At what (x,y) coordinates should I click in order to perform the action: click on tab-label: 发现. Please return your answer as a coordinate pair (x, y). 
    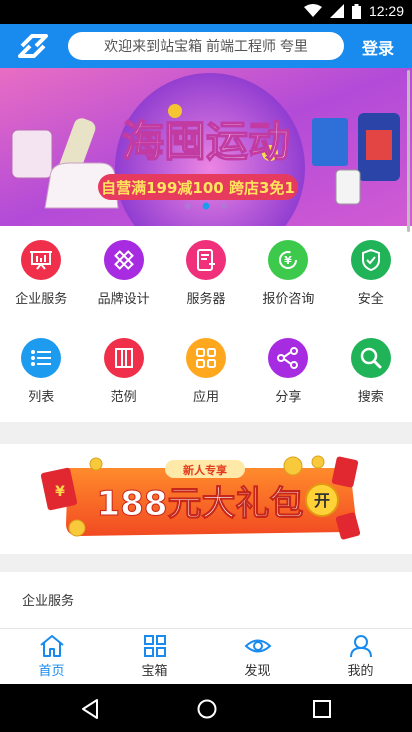
    Looking at the image, I should click on (257, 670).